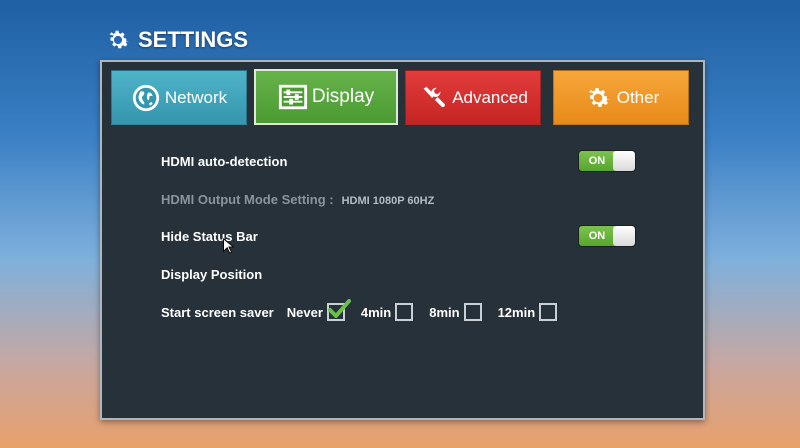 The image size is (800, 448). What do you see at coordinates (211, 274) in the screenshot?
I see `display-position-item: Display Position` at bounding box center [211, 274].